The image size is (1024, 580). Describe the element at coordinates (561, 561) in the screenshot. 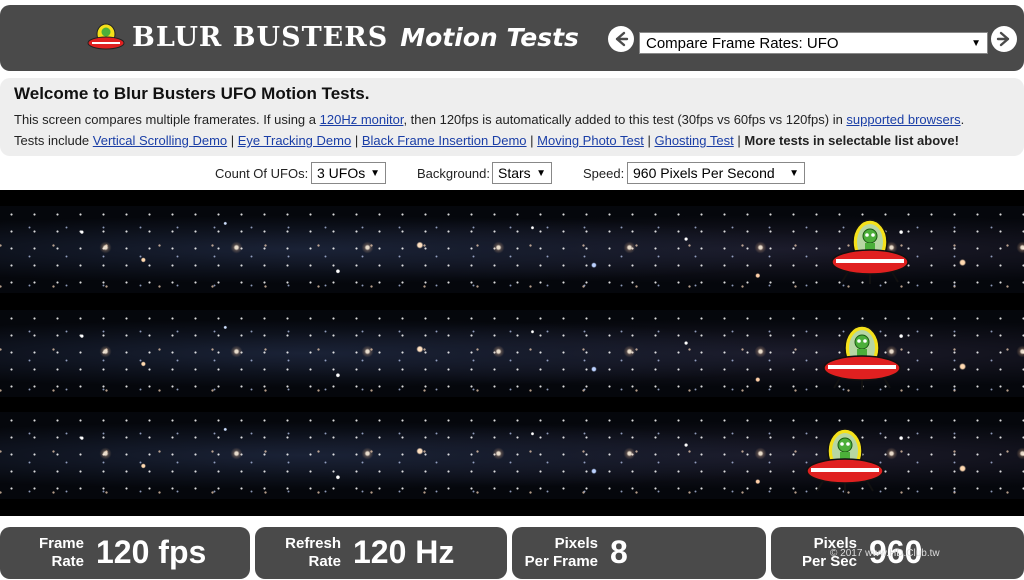

I see `stat-label-line: Per Frame` at that location.